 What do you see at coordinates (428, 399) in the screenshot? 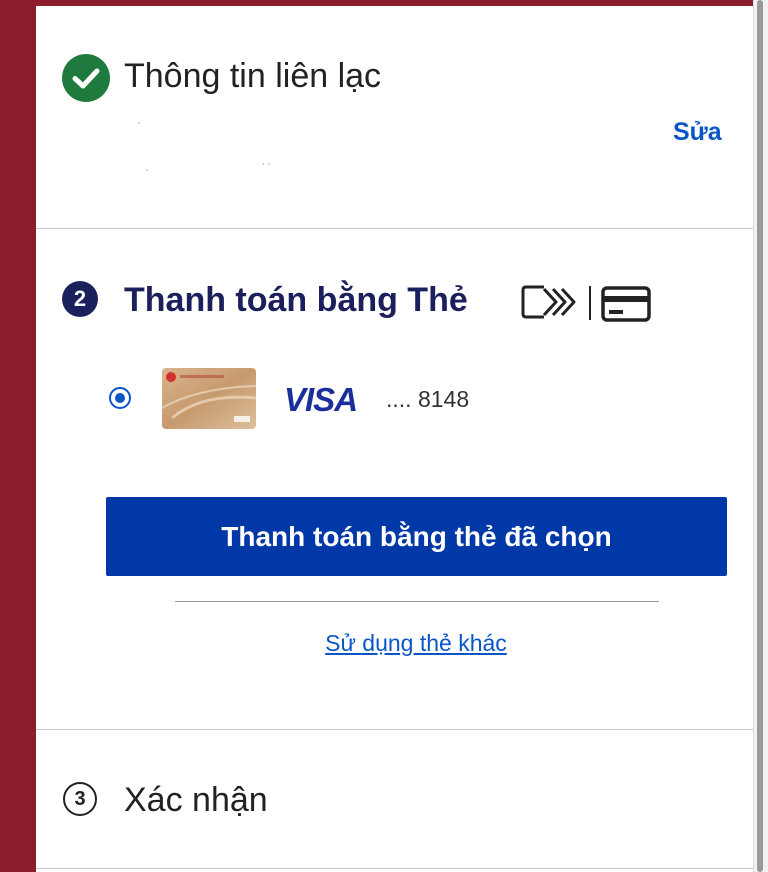
I see `masked-card-number: .... 8148` at bounding box center [428, 399].